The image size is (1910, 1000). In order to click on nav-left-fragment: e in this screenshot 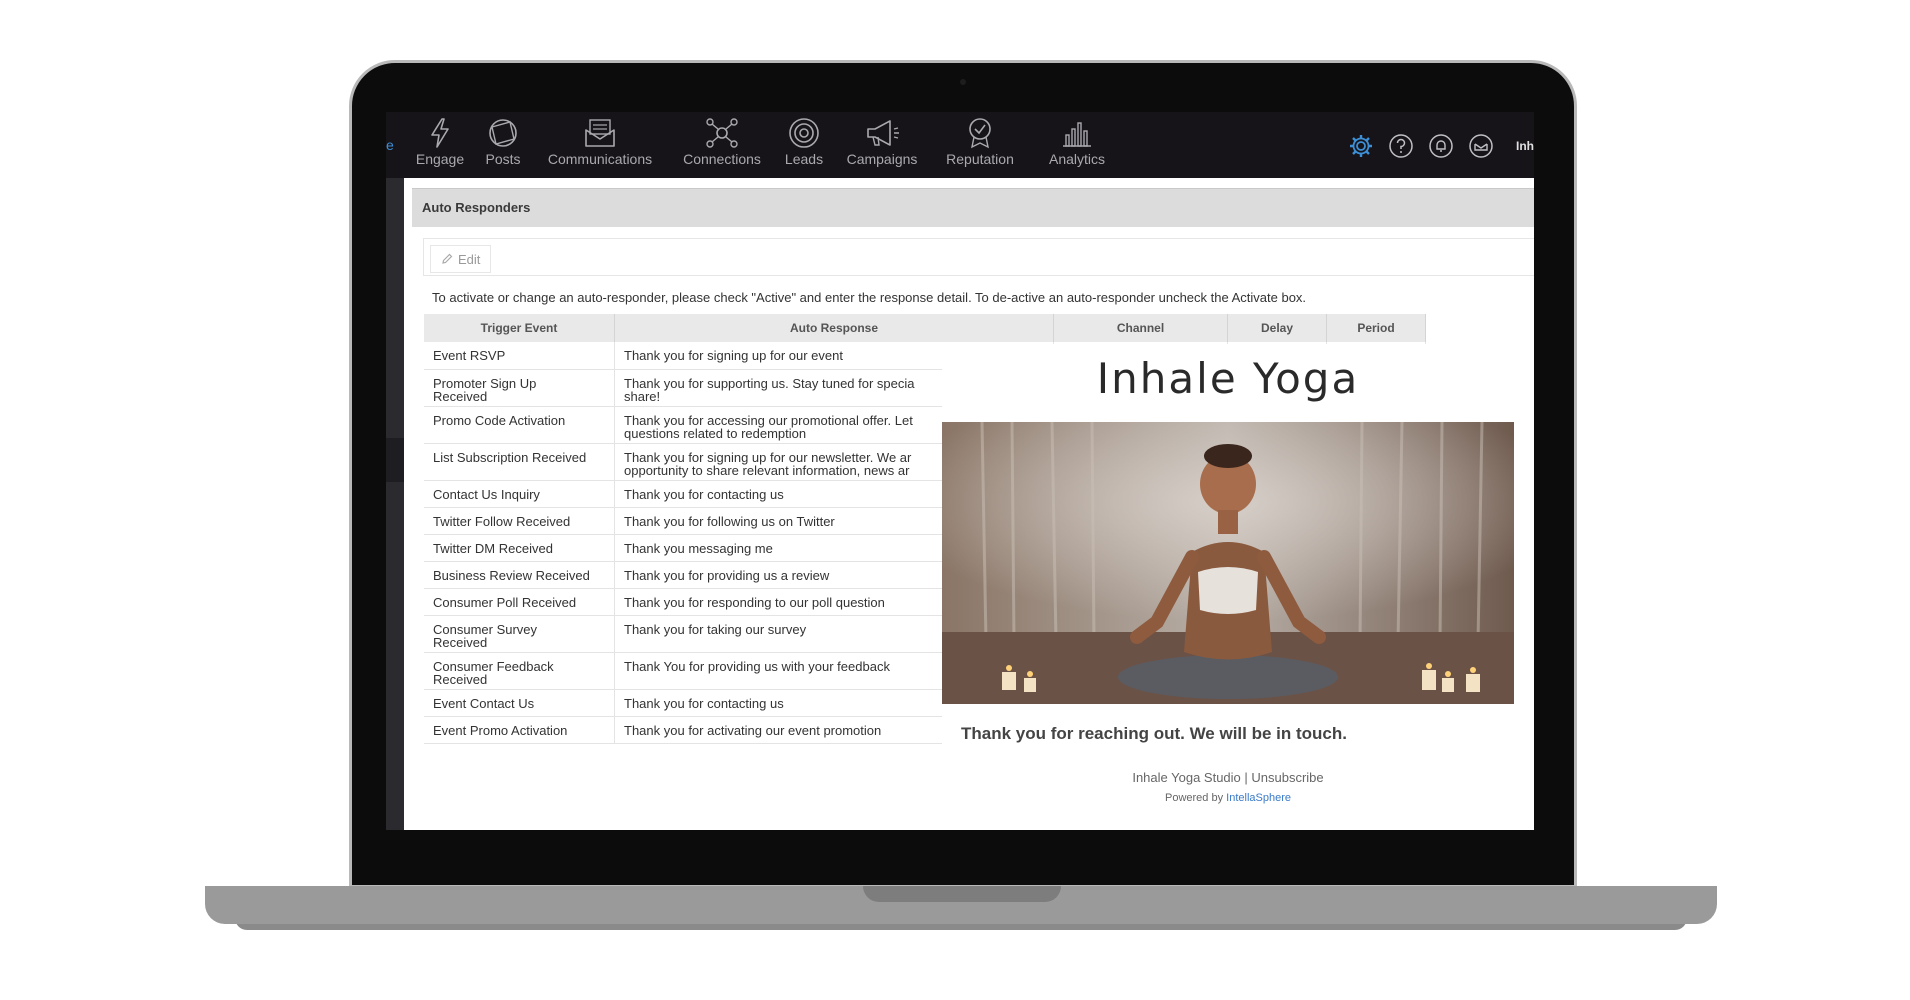, I will do `click(390, 145)`.